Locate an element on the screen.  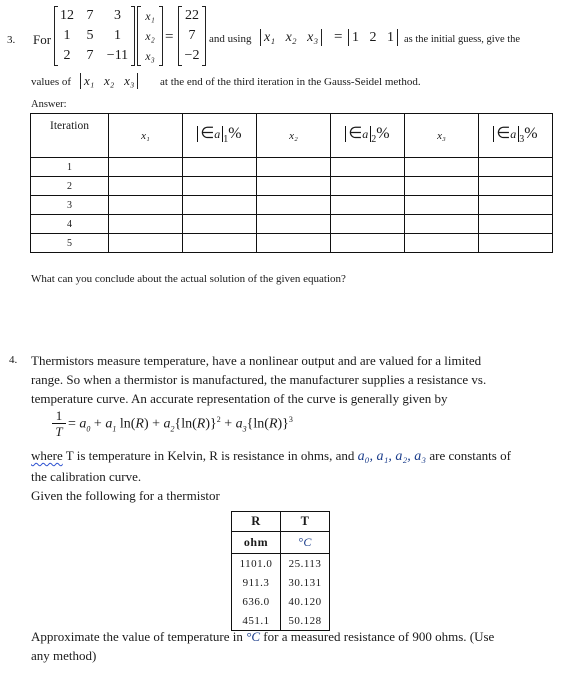
resistance-value: 911.3 is located at coordinates (256, 582).